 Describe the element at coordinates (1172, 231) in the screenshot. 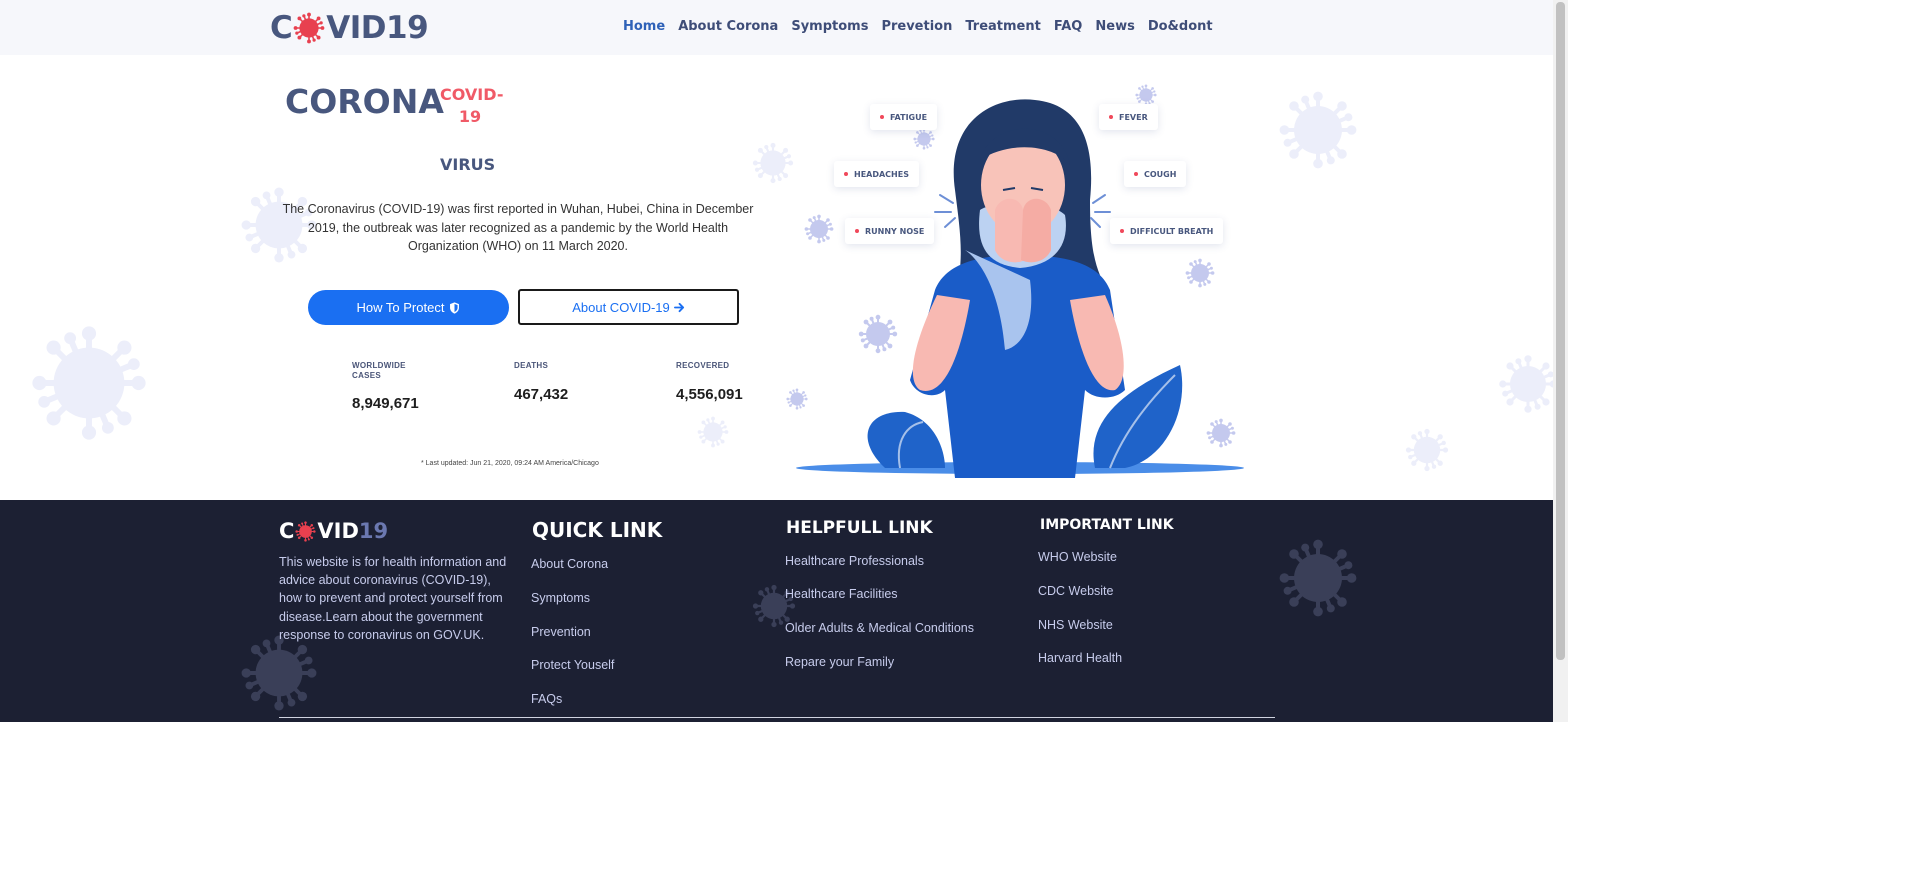

I see `symptom-label: DIFFICULT BREATH` at that location.